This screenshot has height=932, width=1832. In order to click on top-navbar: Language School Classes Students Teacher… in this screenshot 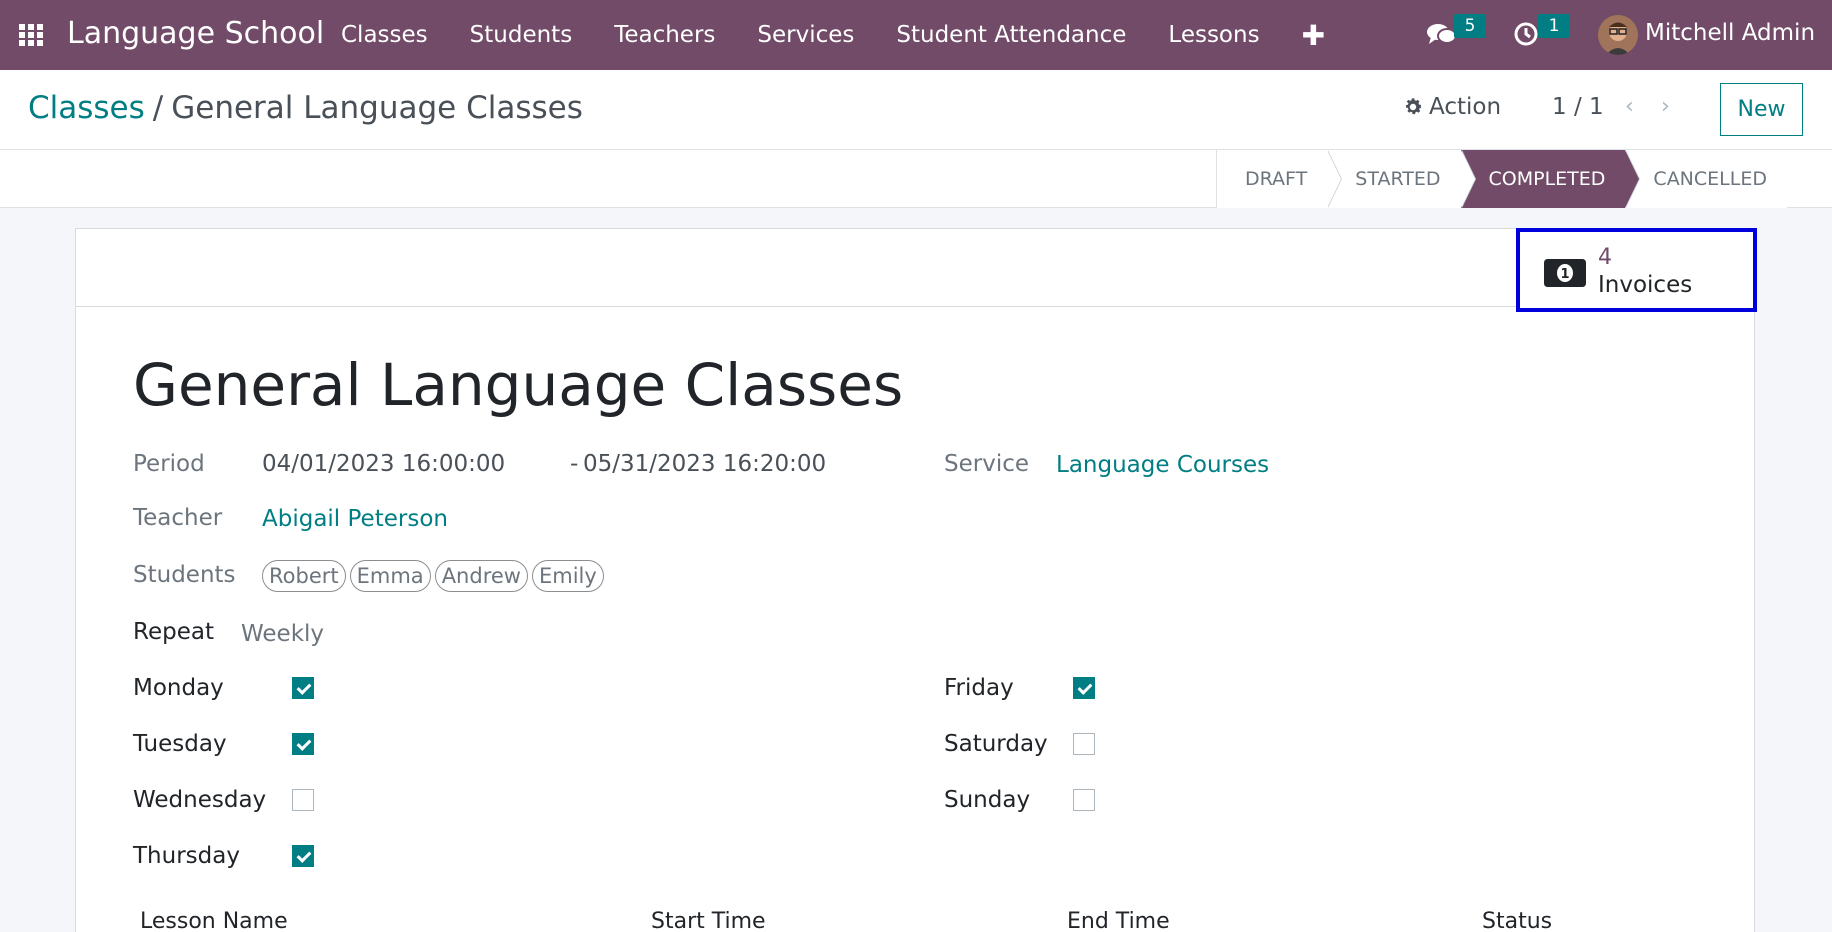, I will do `click(916, 35)`.